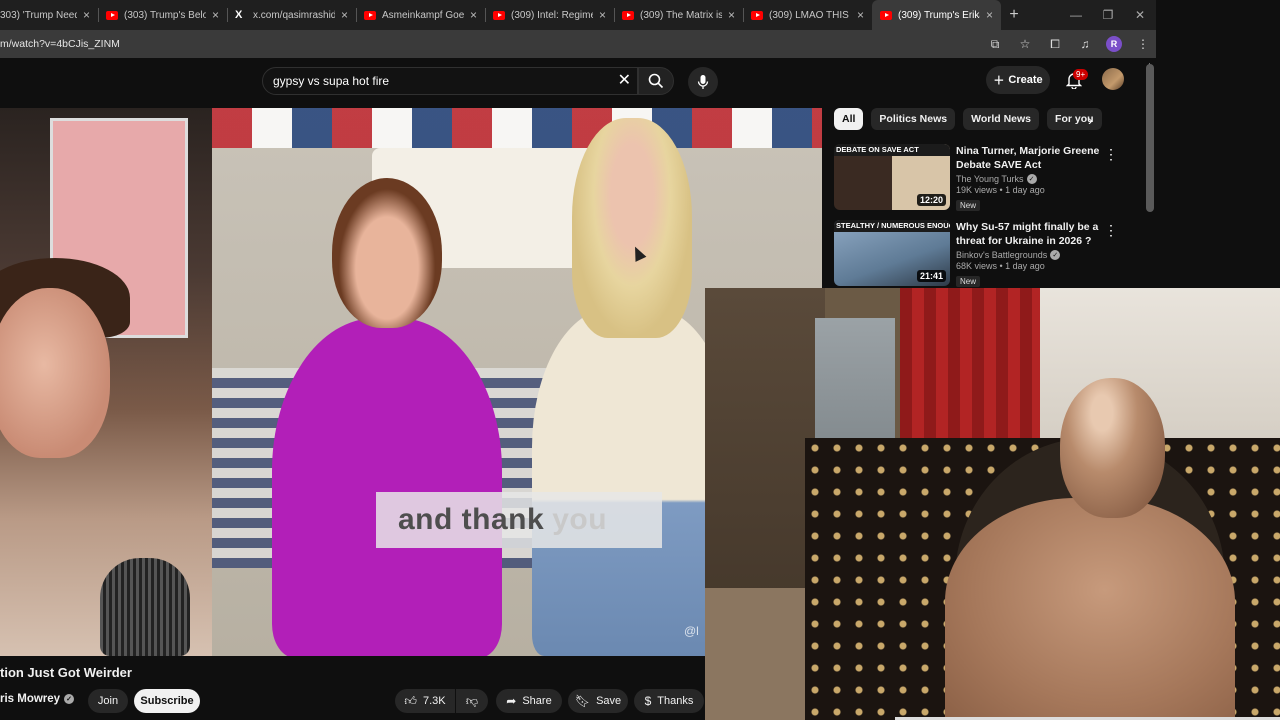  I want to click on person-with-blonde-hair, so click(622, 382).